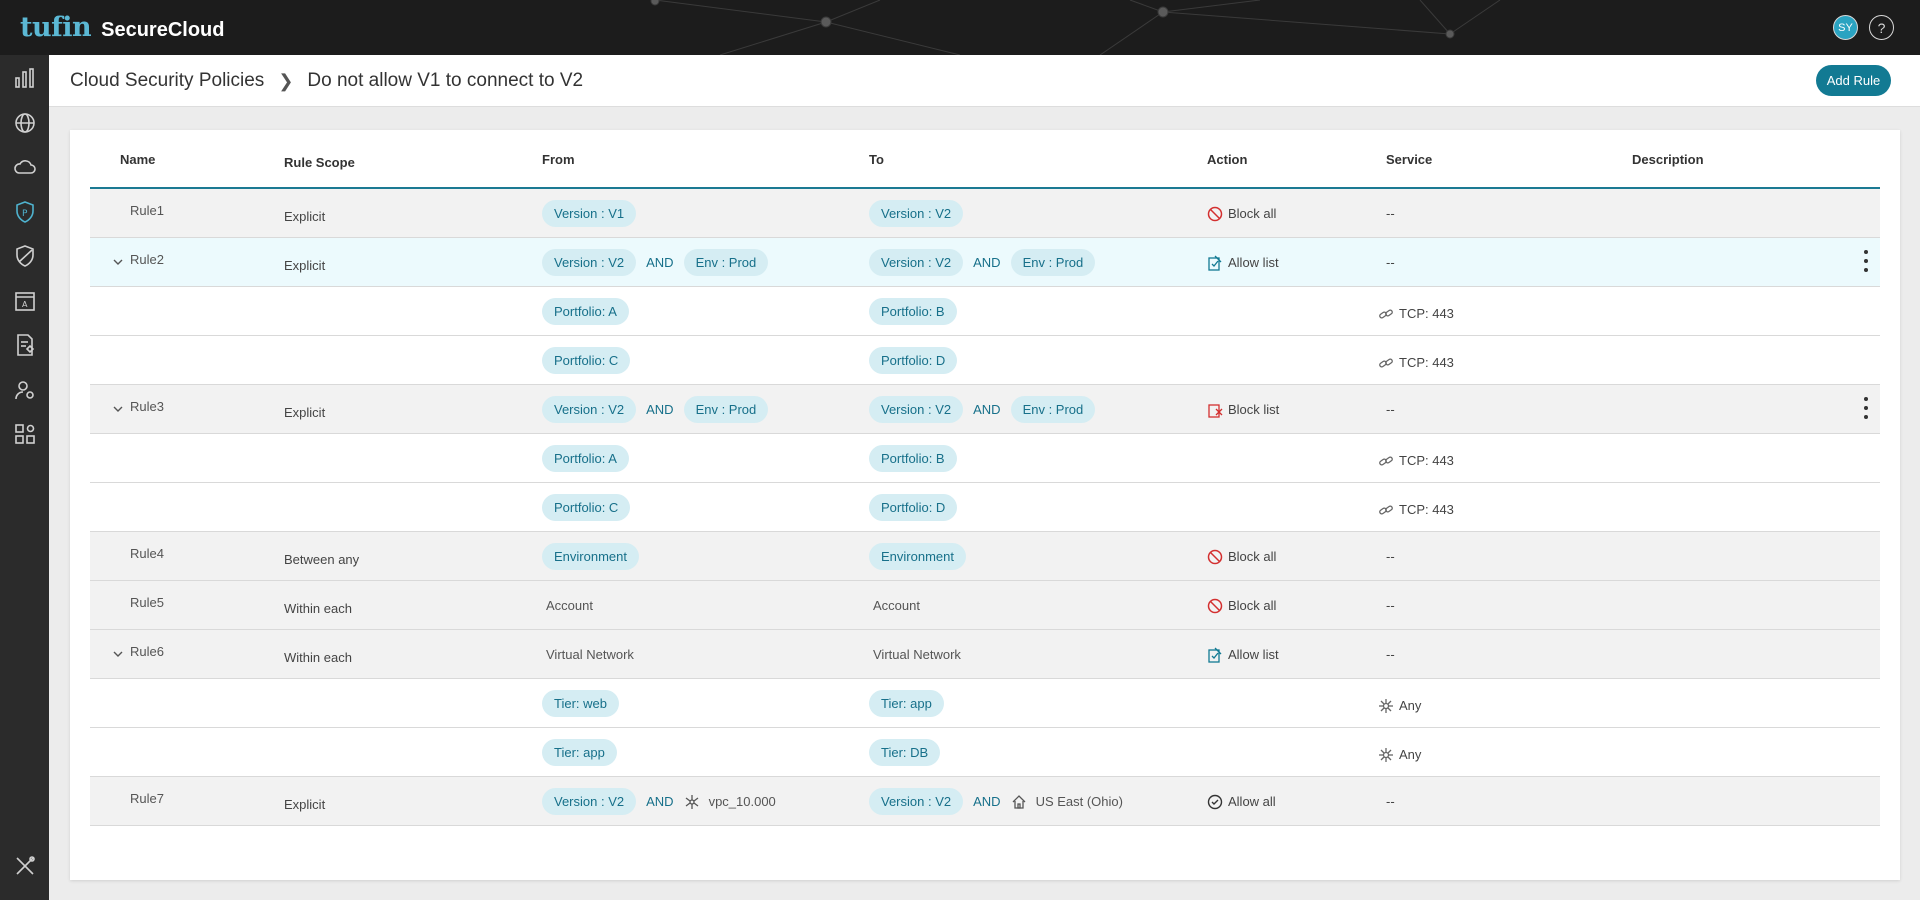 Image resolution: width=1920 pixels, height=900 pixels. I want to click on help-icon: ?, so click(1881, 27).